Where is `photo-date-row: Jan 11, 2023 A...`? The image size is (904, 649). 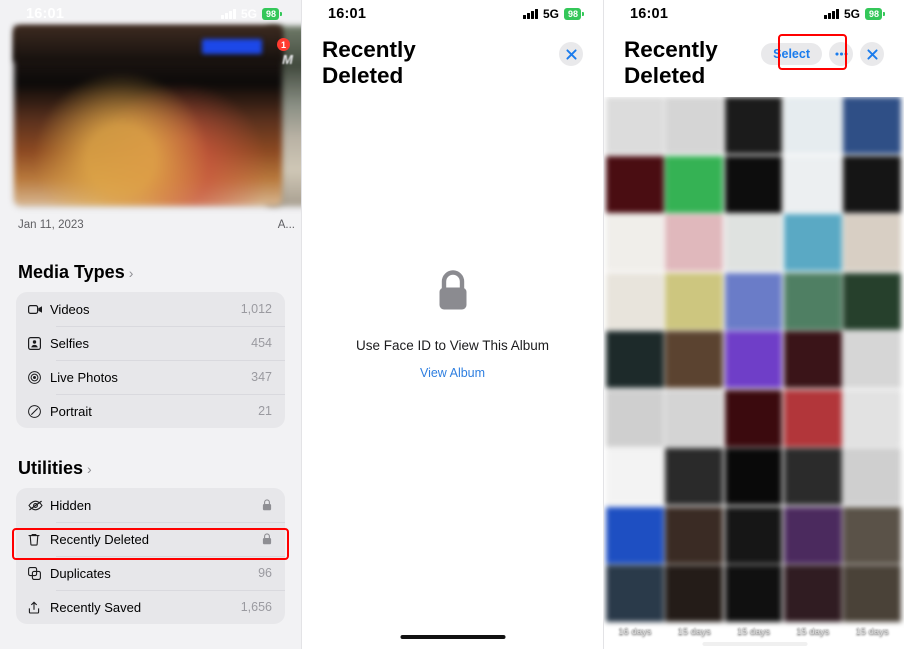
photo-date-row: Jan 11, 2023 A... is located at coordinates (150, 225).